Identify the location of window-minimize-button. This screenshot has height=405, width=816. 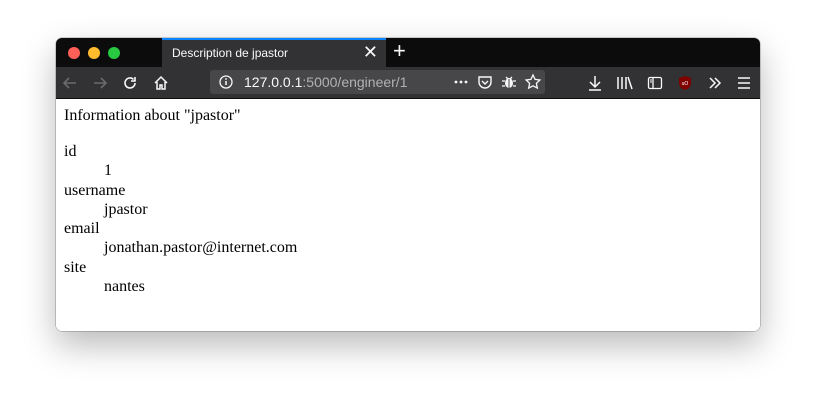
(94, 53).